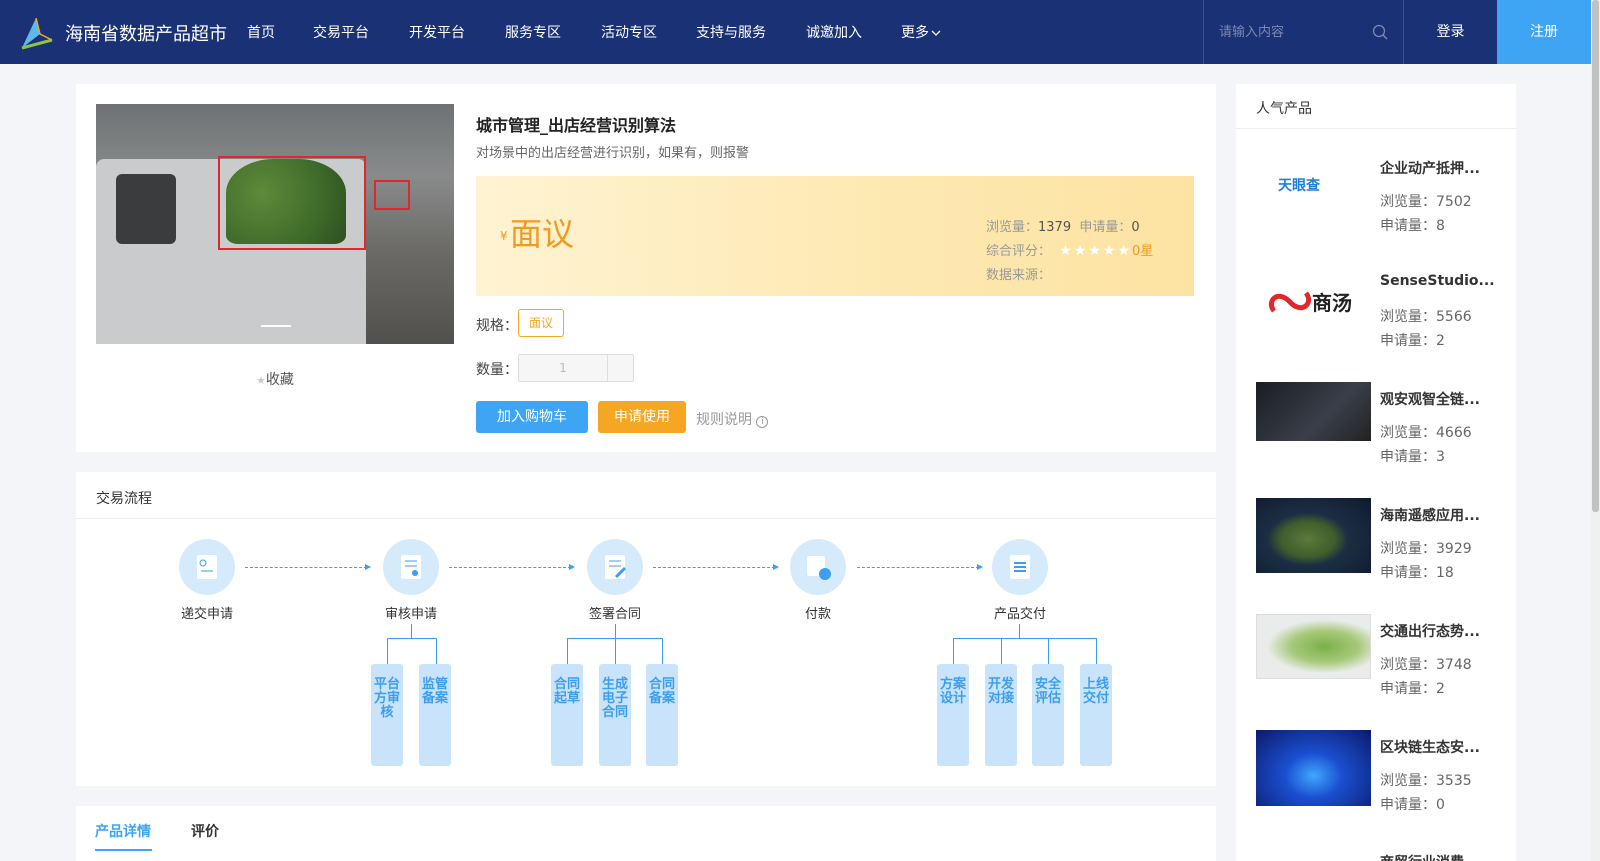 This screenshot has height=861, width=1600. Describe the element at coordinates (1012, 227) in the screenshot. I see `views-label: 浏览量：` at that location.